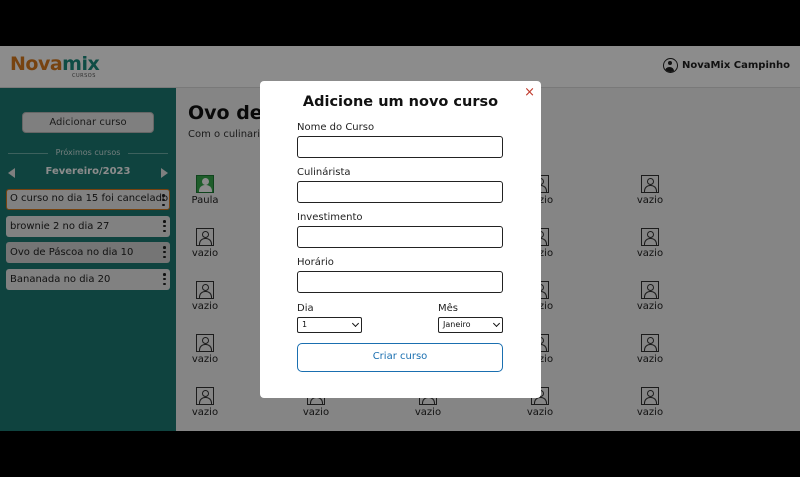 This screenshot has width=800, height=477. I want to click on day-select: 1, so click(329, 325).